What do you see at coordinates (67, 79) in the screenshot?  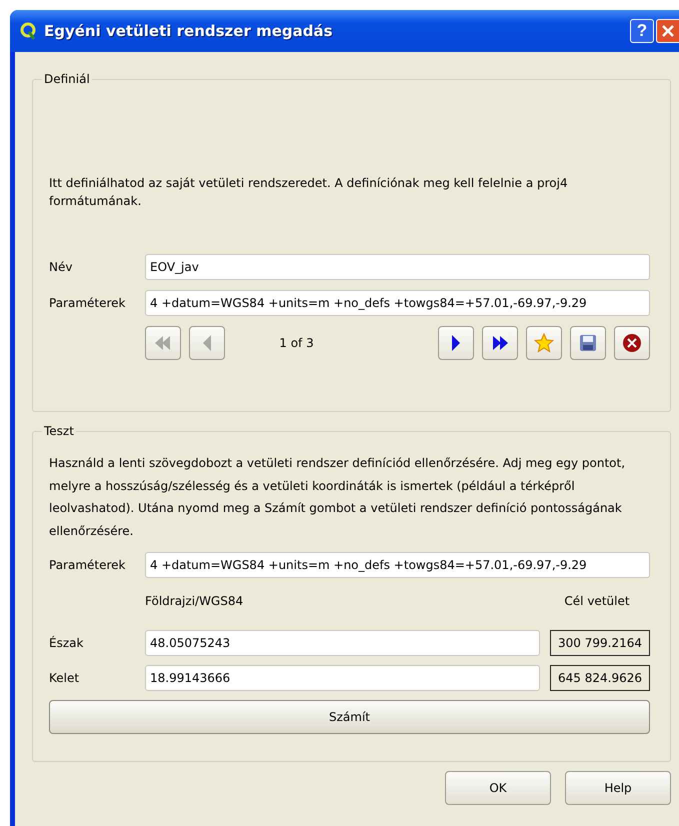 I see `group-title: Definiál` at bounding box center [67, 79].